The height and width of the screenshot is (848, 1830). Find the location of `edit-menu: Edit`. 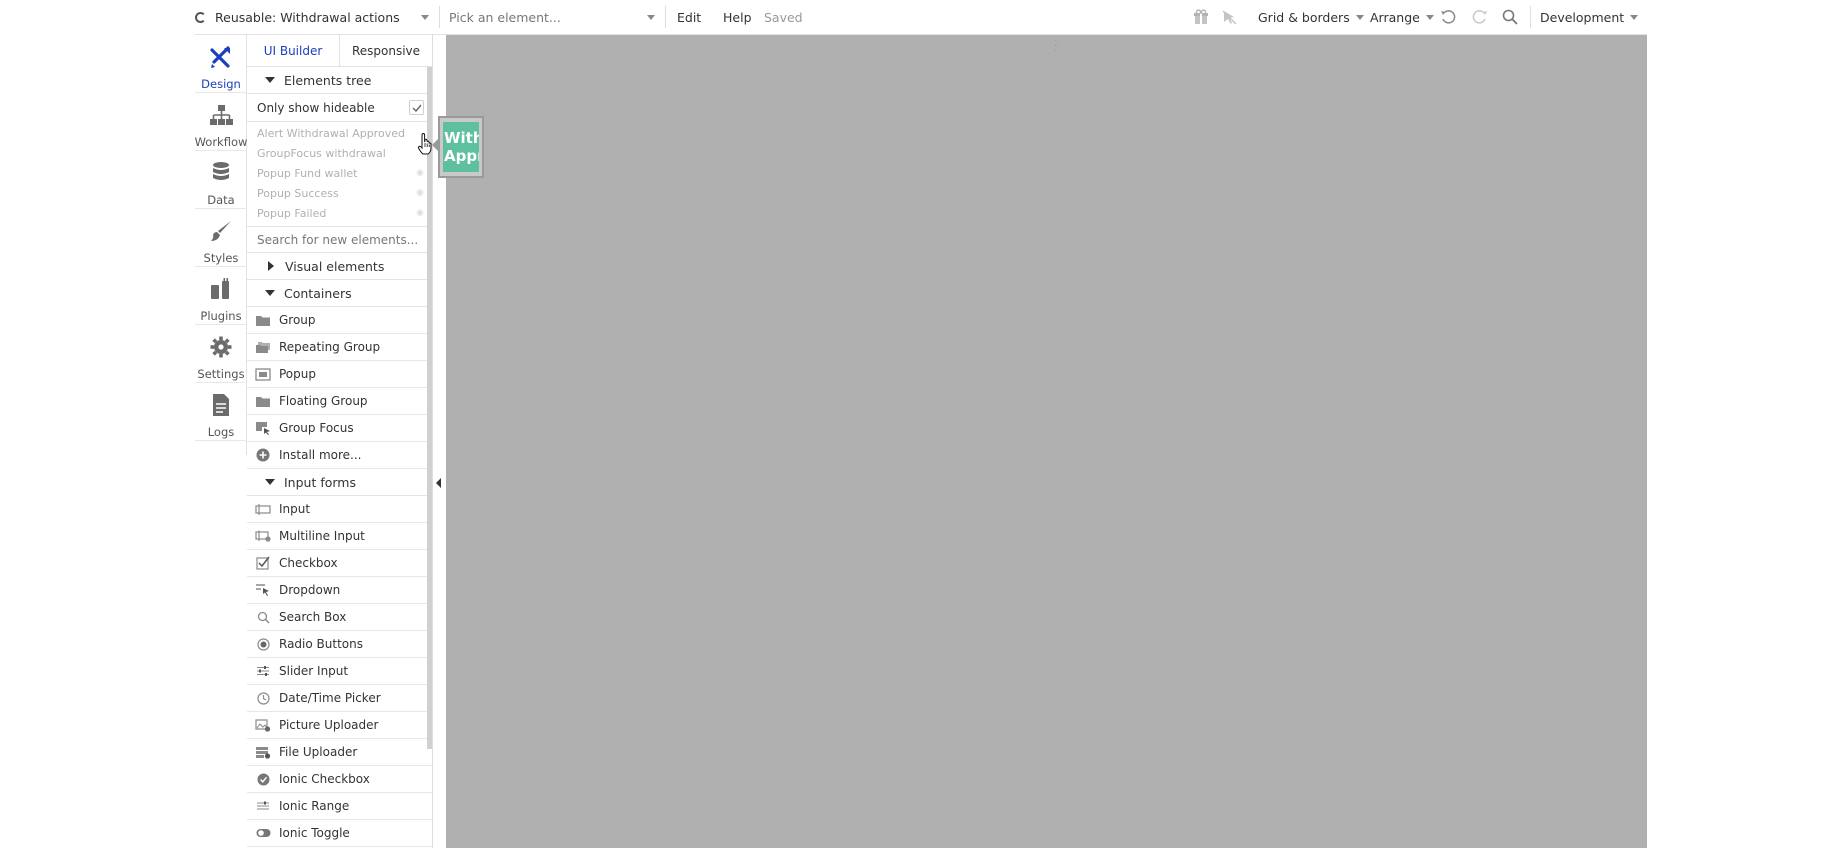

edit-menu: Edit is located at coordinates (689, 17).